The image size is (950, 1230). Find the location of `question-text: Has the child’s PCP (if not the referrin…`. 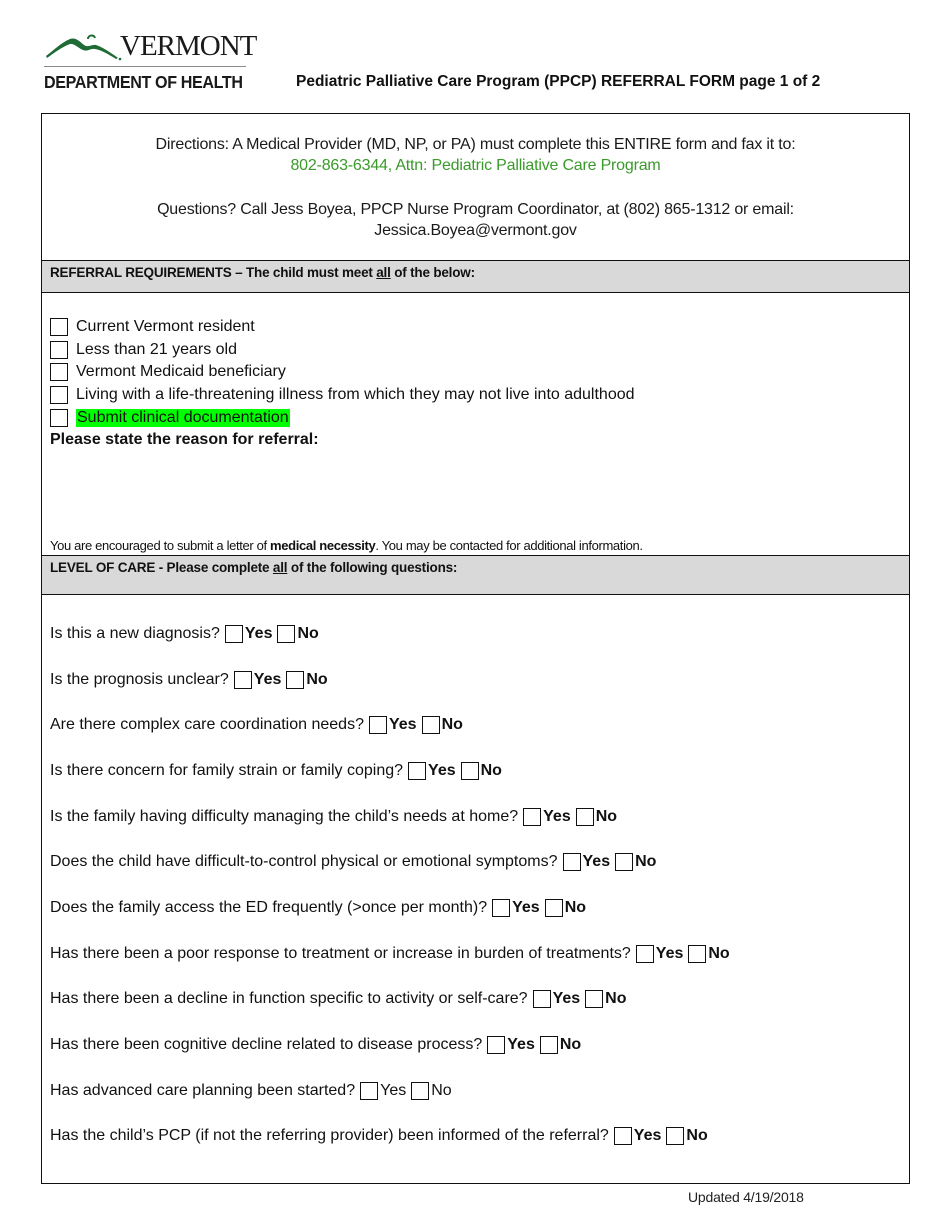

question-text: Has the child’s PCP (if not the referrin… is located at coordinates (329, 1136).